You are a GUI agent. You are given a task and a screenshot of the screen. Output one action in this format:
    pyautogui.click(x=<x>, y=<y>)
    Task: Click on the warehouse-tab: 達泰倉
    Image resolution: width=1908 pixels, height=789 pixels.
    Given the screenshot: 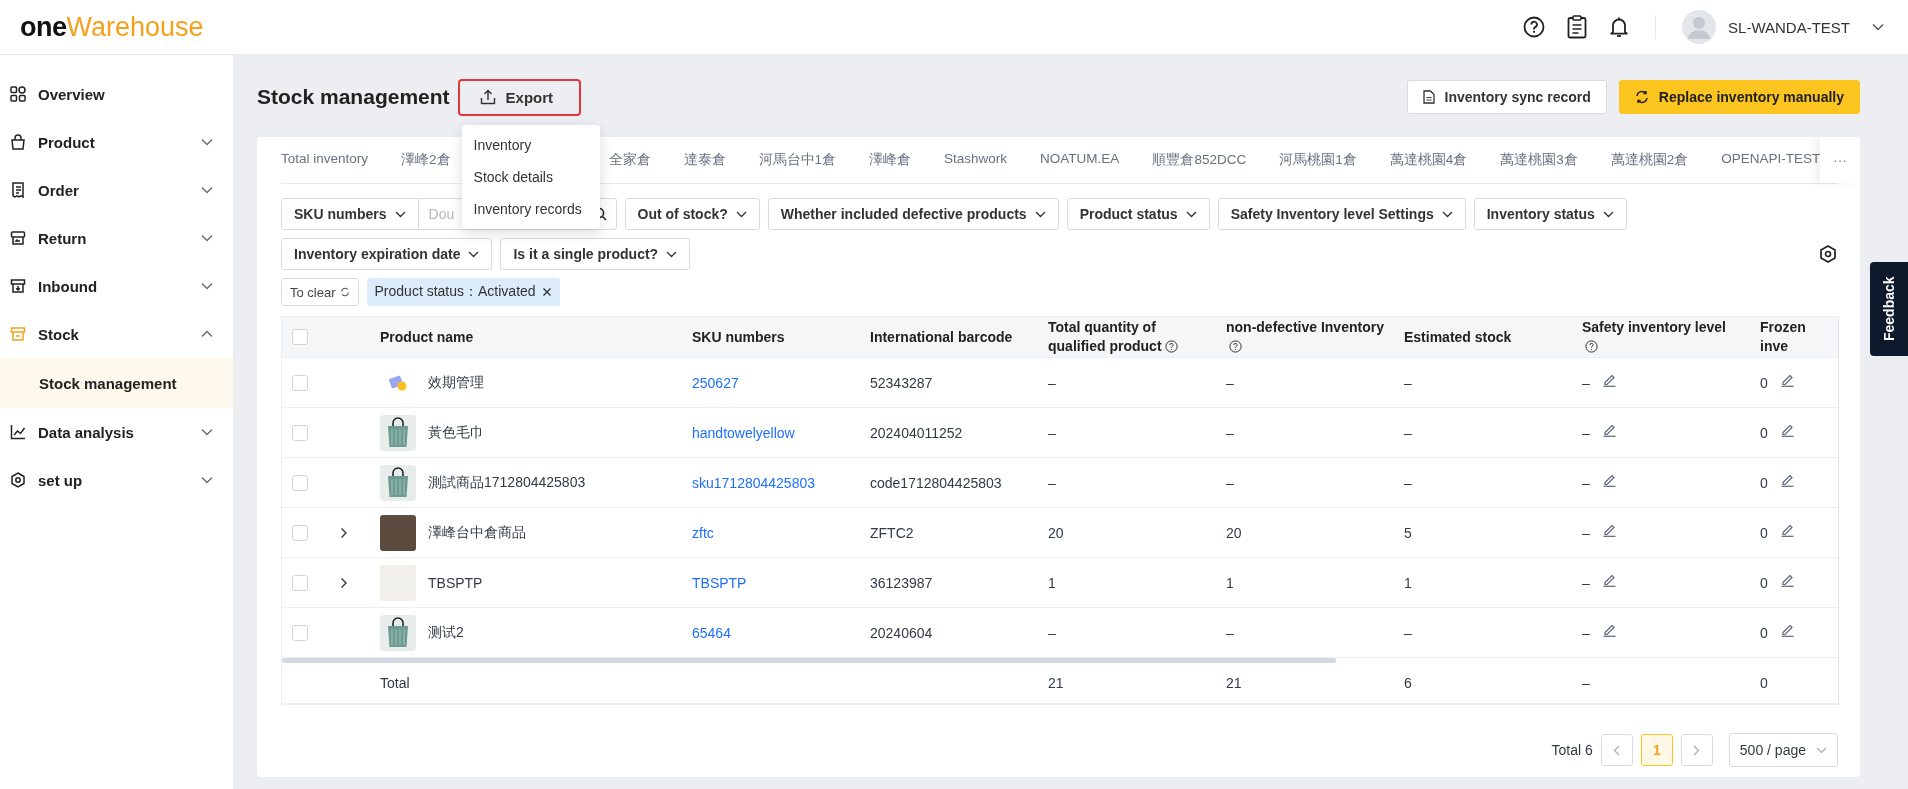 What is the action you would take?
    pyautogui.click(x=704, y=160)
    